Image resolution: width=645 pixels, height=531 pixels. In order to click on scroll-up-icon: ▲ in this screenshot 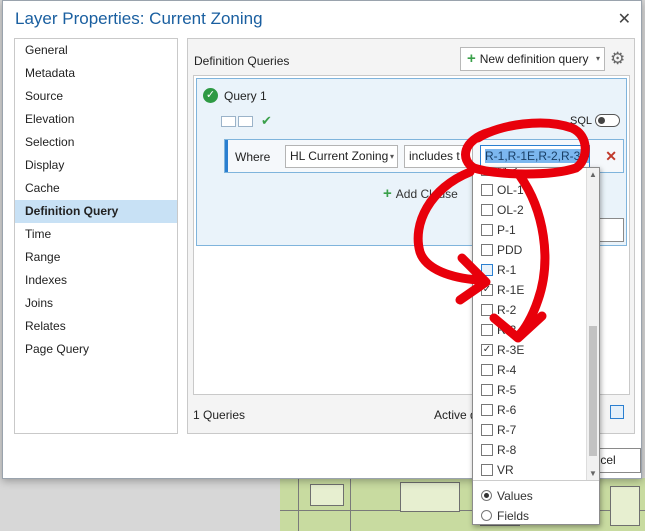, I will do `click(593, 174)`.